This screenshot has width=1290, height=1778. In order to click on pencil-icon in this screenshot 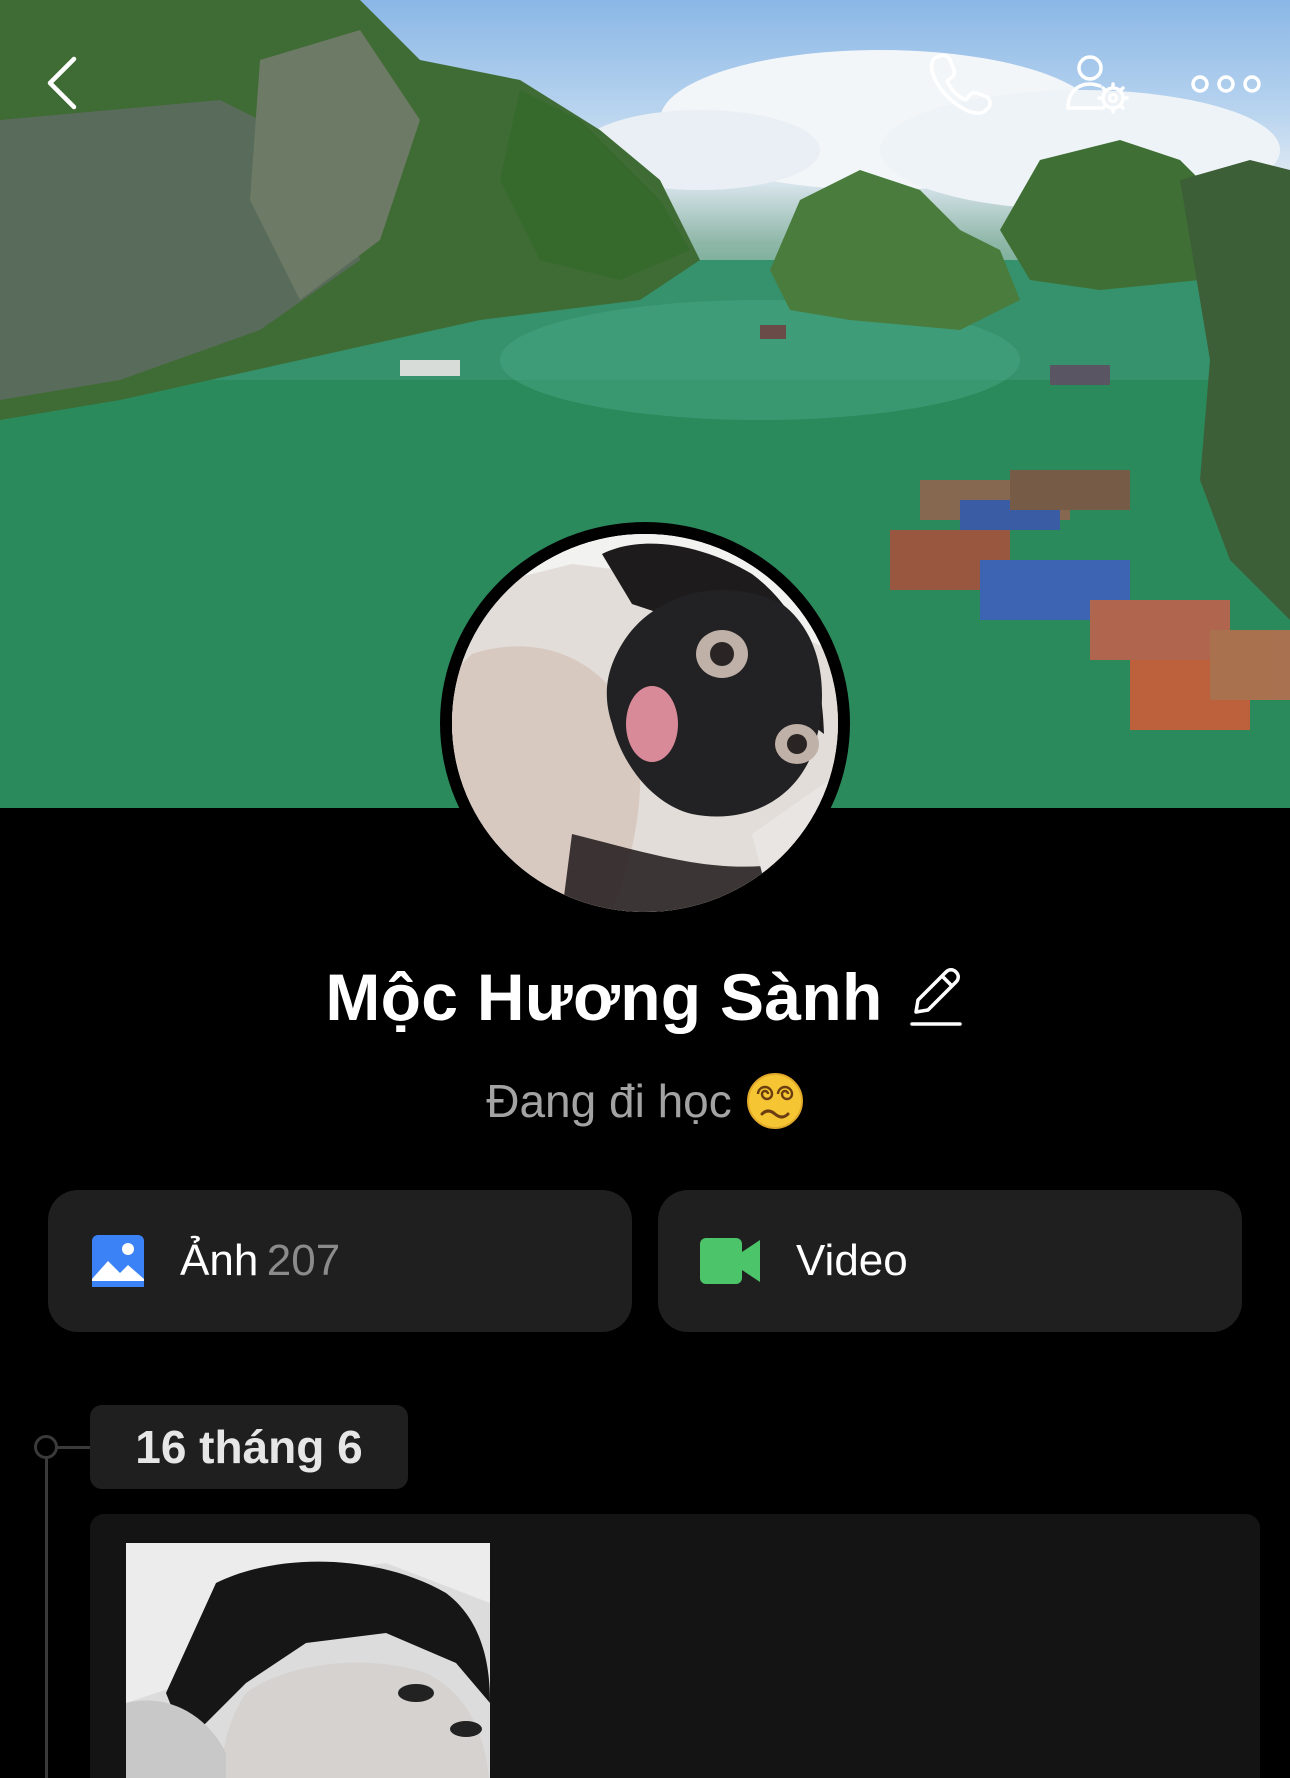, I will do `click(935, 997)`.